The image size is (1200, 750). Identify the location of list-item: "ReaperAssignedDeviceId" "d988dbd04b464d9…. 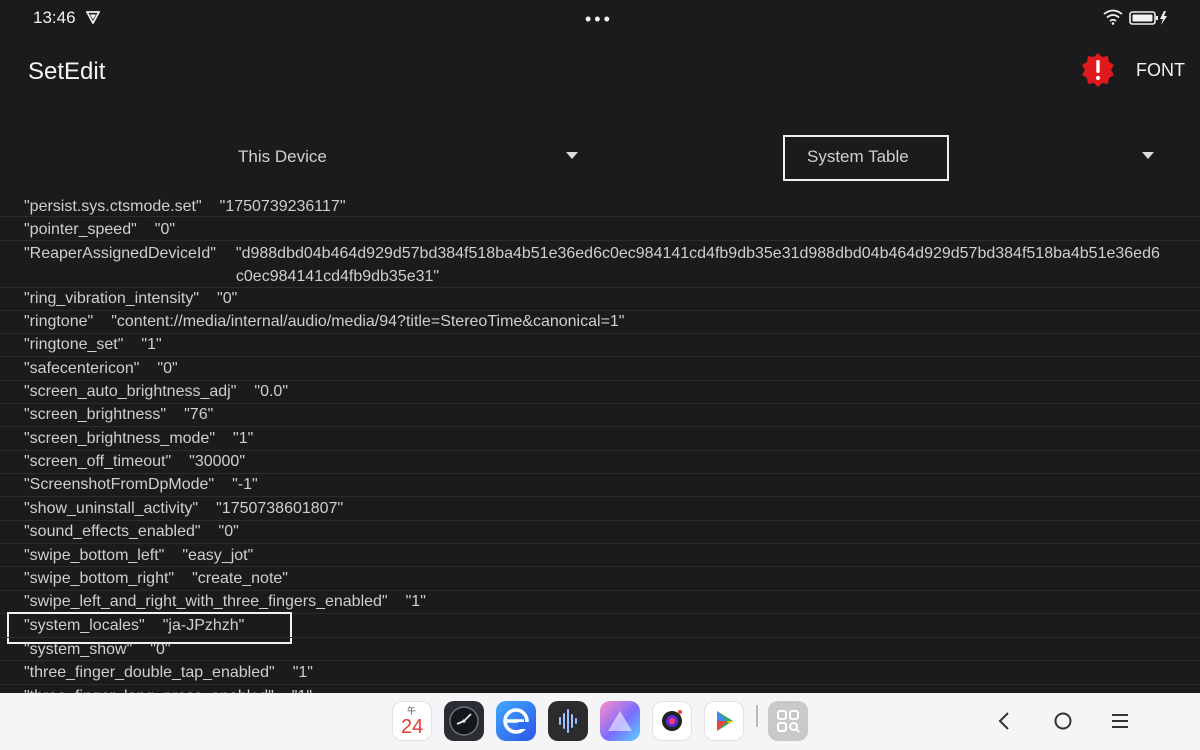
(604, 265).